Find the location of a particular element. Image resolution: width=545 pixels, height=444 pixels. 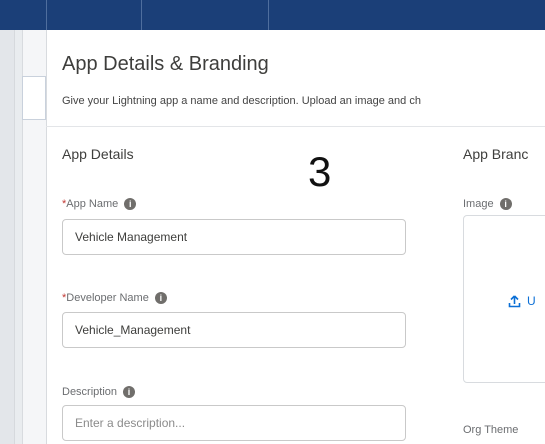

image-label-text: Image is located at coordinates (478, 204).